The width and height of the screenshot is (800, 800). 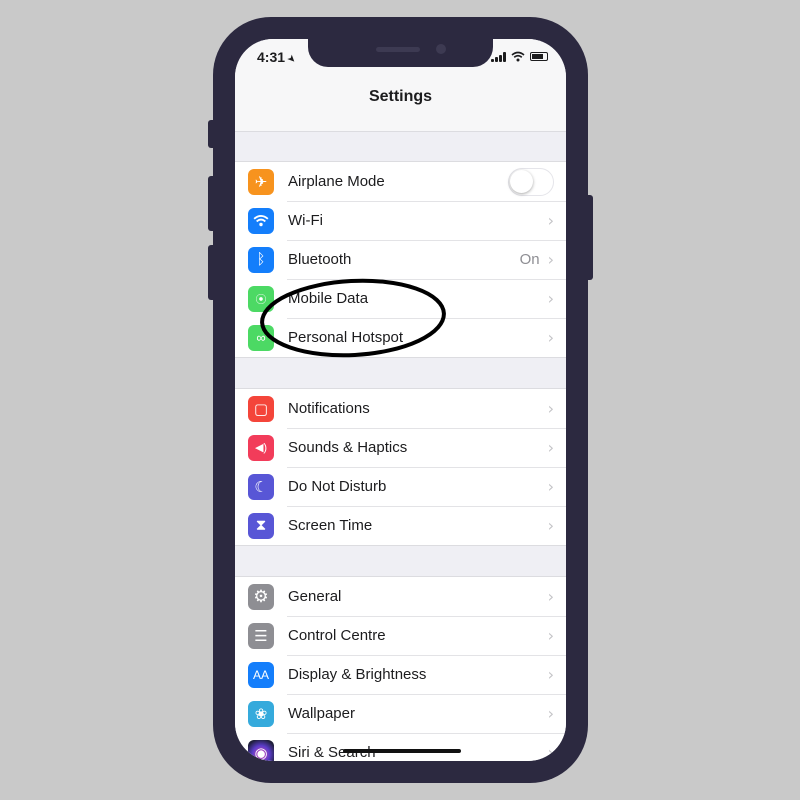 What do you see at coordinates (261, 408) in the screenshot?
I see `notifications-icon: ▢` at bounding box center [261, 408].